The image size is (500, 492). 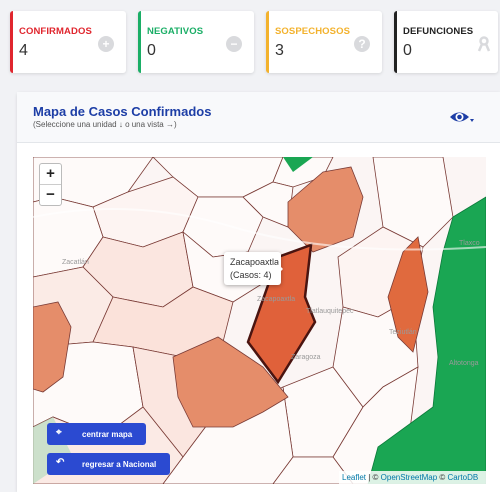 What do you see at coordinates (403, 332) in the screenshot?
I see `town-label: Teziutlán` at bounding box center [403, 332].